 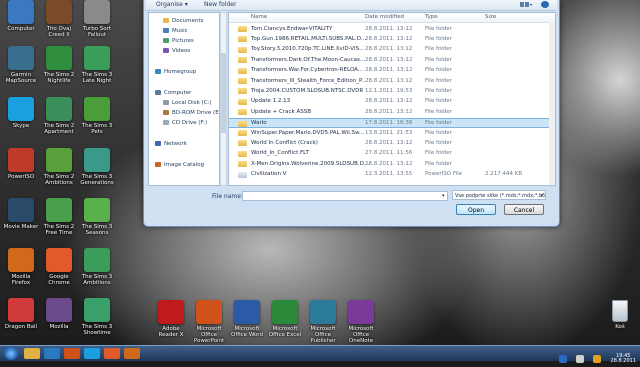 What do you see at coordinates (59, 223) in the screenshot?
I see `desktop-icon: The Sims 2 Free Time` at bounding box center [59, 223].